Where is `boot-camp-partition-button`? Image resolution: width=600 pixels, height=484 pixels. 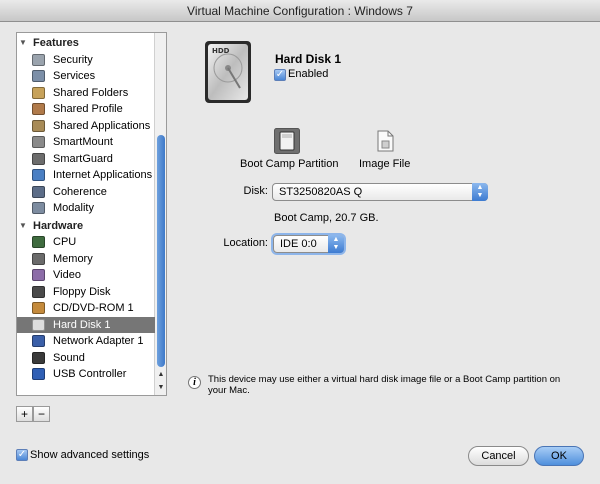 boot-camp-partition-button is located at coordinates (287, 141).